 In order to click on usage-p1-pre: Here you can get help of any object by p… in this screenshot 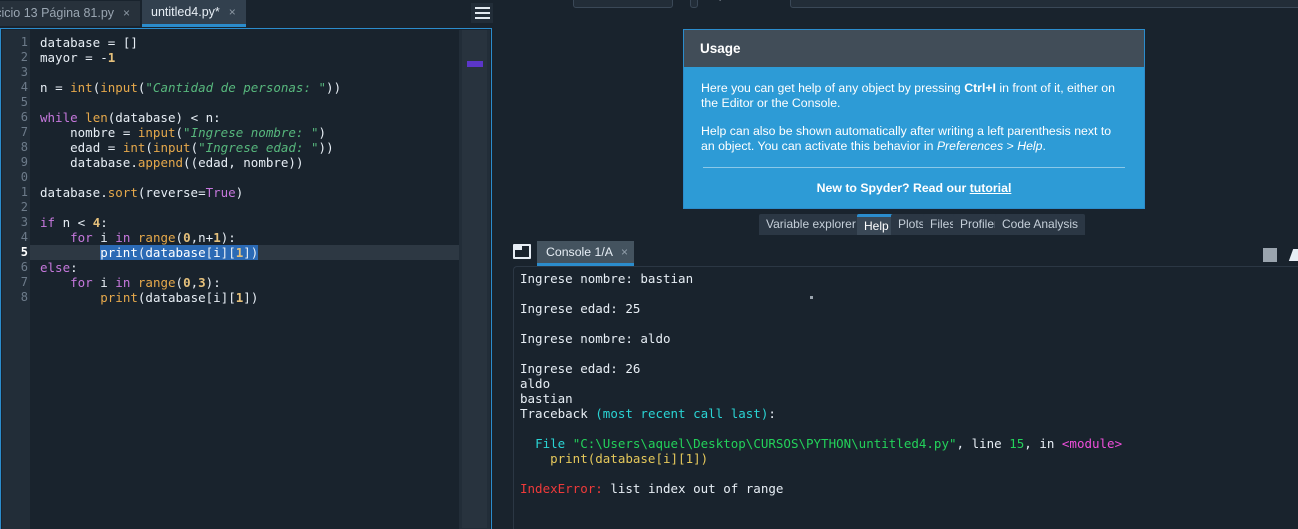, I will do `click(833, 88)`.